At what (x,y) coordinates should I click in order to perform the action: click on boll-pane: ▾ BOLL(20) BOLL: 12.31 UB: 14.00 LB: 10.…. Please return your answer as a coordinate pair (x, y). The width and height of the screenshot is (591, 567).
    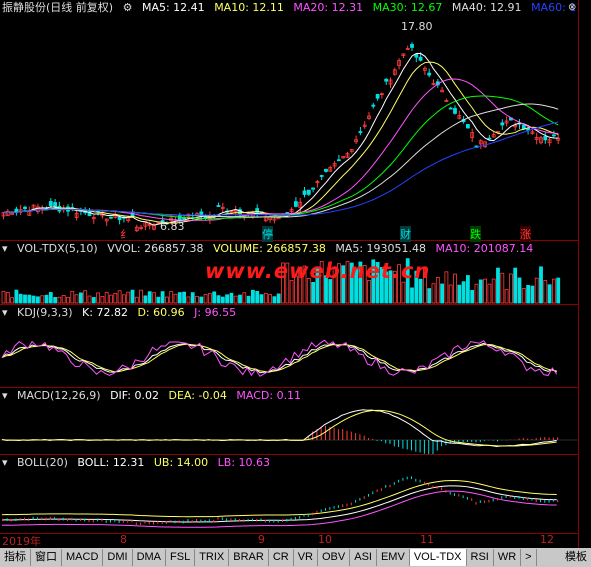
    Looking at the image, I should click on (289, 494).